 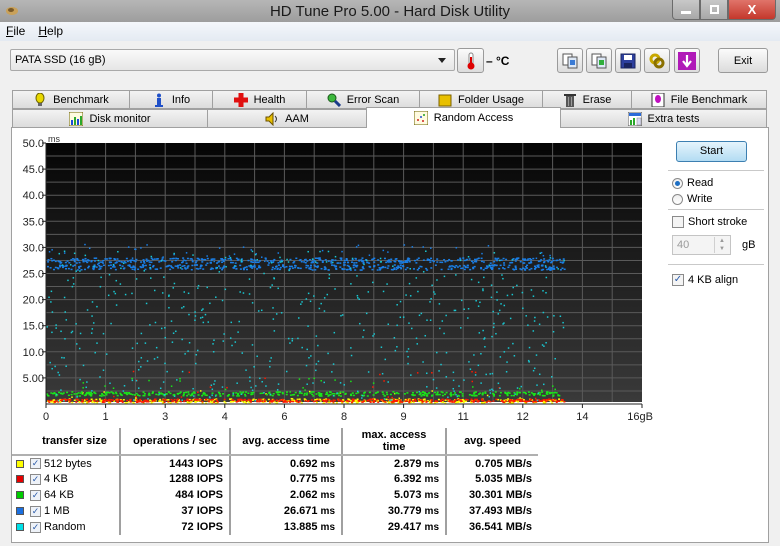 I want to click on close-button: X, so click(x=752, y=10).